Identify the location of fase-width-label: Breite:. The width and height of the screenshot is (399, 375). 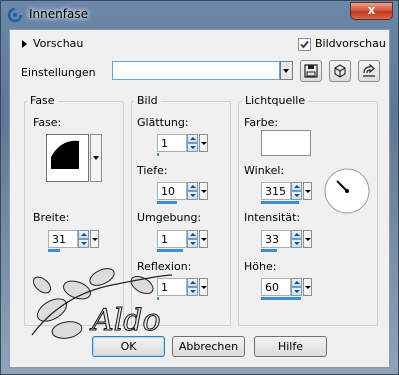
(51, 217).